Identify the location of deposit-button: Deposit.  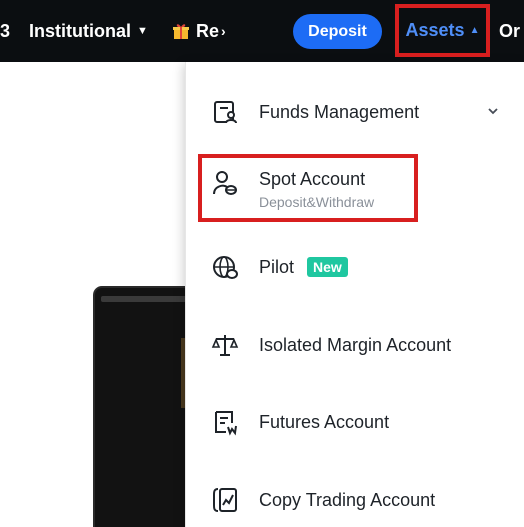
(337, 31).